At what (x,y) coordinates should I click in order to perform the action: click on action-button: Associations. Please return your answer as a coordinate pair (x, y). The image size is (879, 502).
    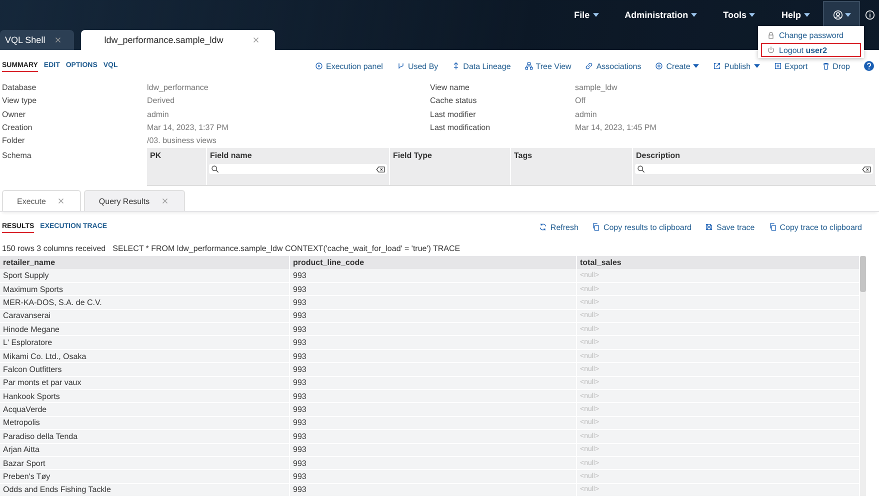
    Looking at the image, I should click on (613, 66).